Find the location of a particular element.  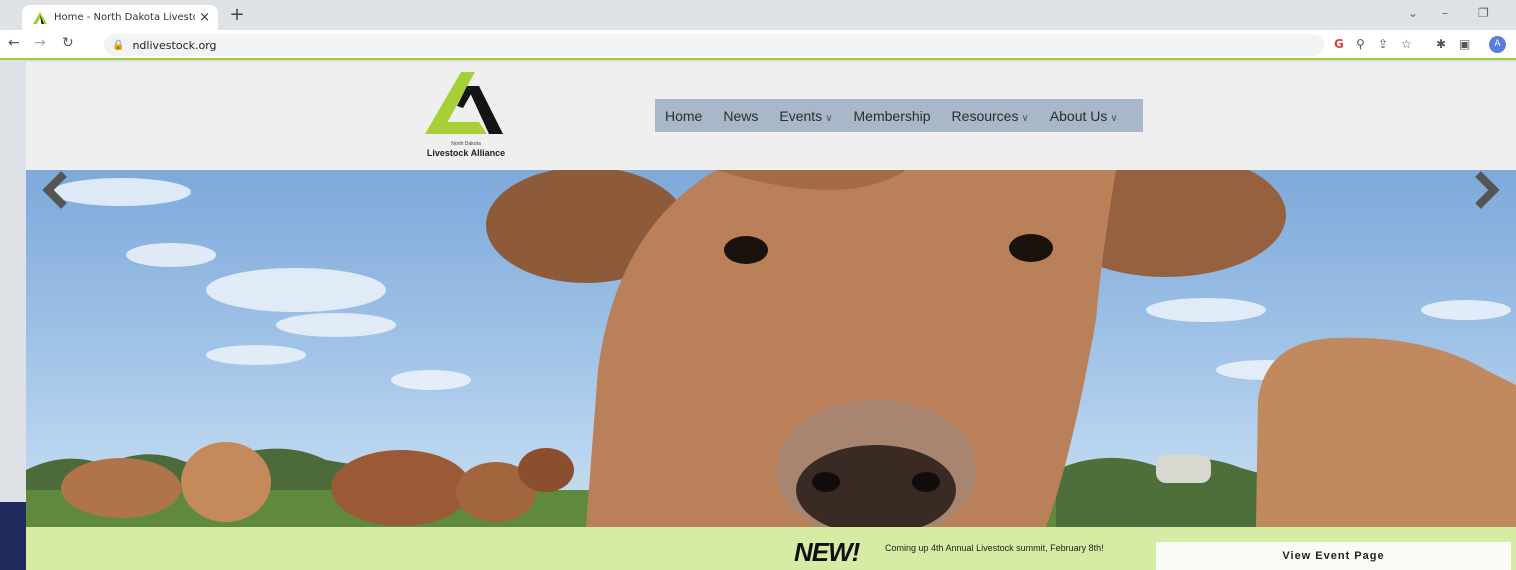

browser-toolbar: ← → ↻ 🔒 ndlivestock.org G ⚲ ⇪ ☆ ✱ ▣ A is located at coordinates (758, 45).